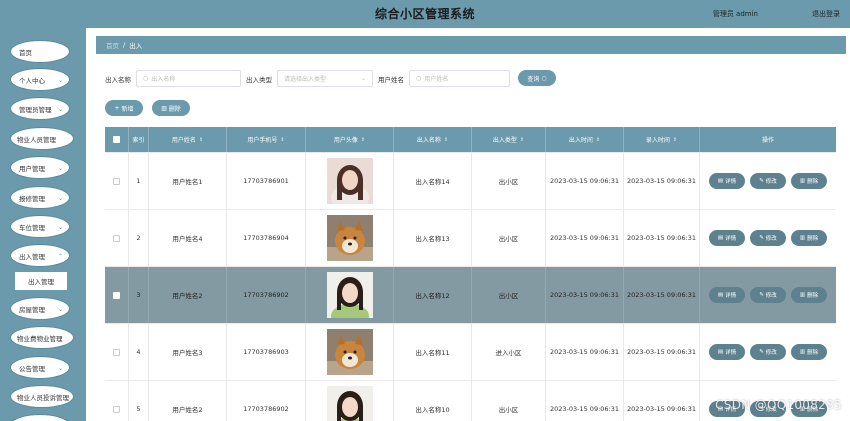  I want to click on sidebar-item-access: 出入管理 ⌃, so click(40, 255).